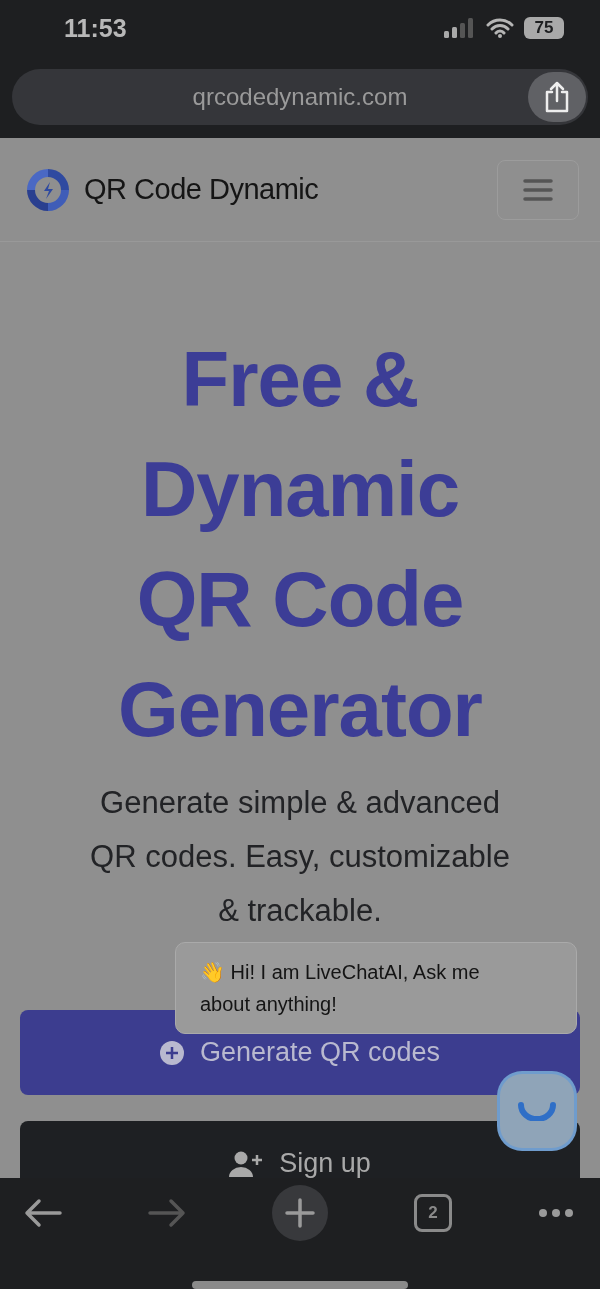 The width and height of the screenshot is (600, 1289). What do you see at coordinates (544, 28) in the screenshot?
I see `battery-level: 75` at bounding box center [544, 28].